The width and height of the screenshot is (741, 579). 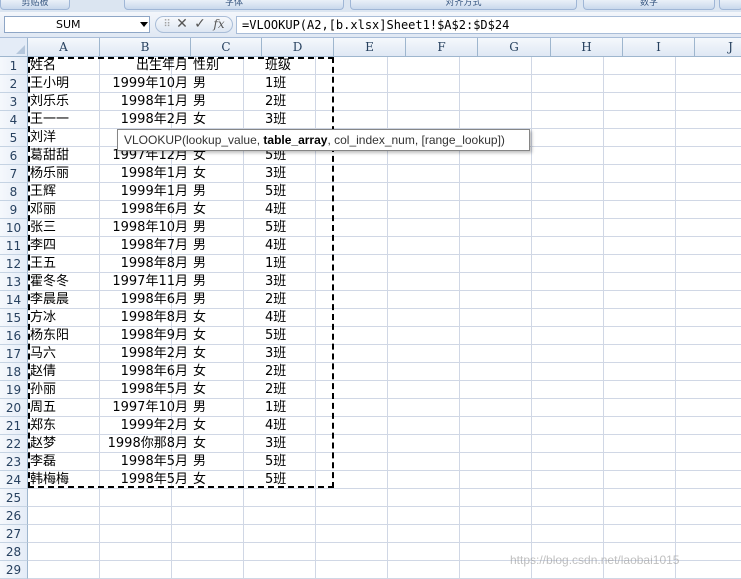 What do you see at coordinates (200, 24) in the screenshot?
I see `confirm-formula-button: ✓` at bounding box center [200, 24].